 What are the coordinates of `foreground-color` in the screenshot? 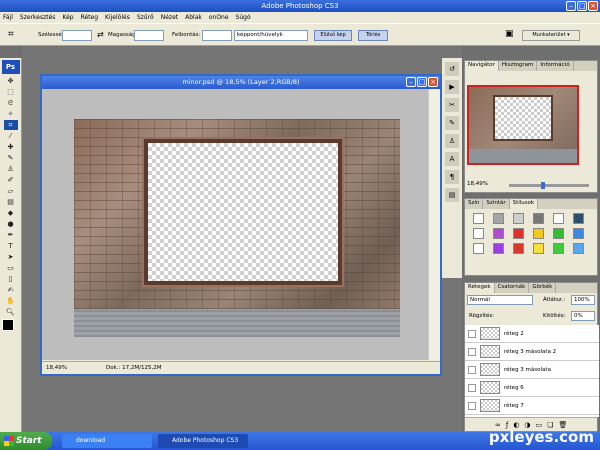 It's located at (7, 325).